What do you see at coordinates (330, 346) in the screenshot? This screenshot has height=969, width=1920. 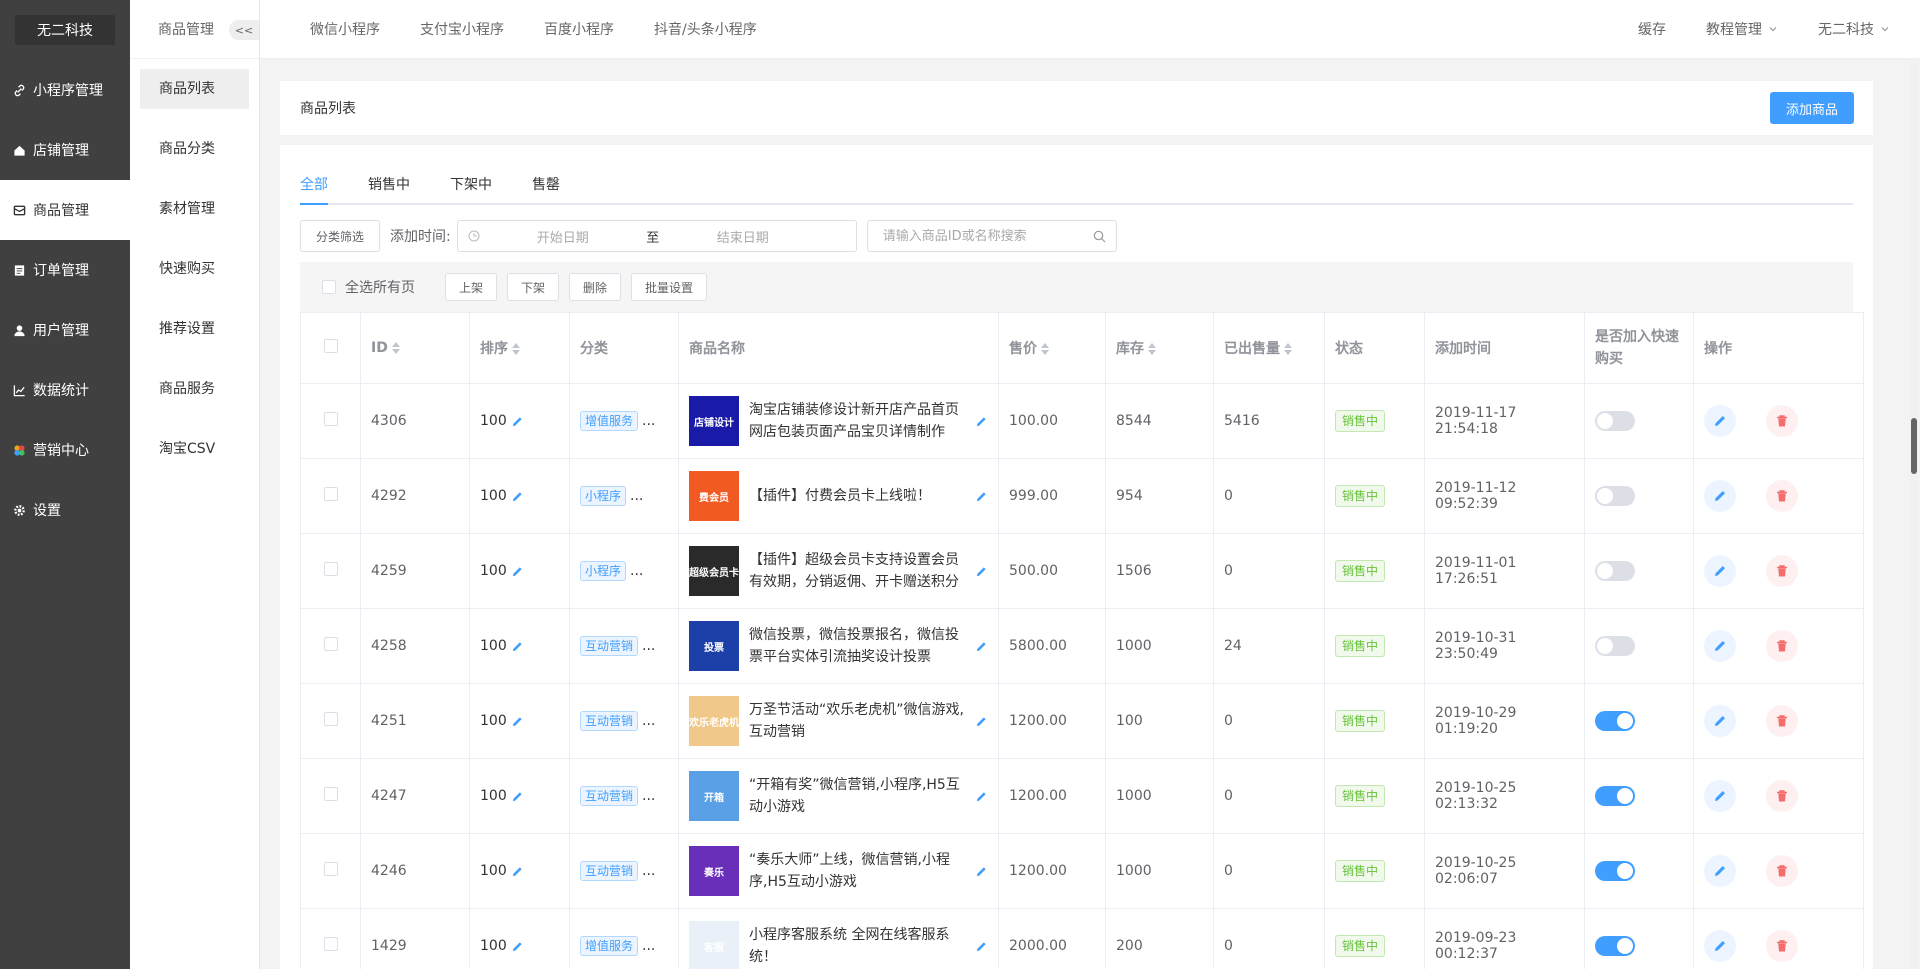 I see `header-checkbox` at bounding box center [330, 346].